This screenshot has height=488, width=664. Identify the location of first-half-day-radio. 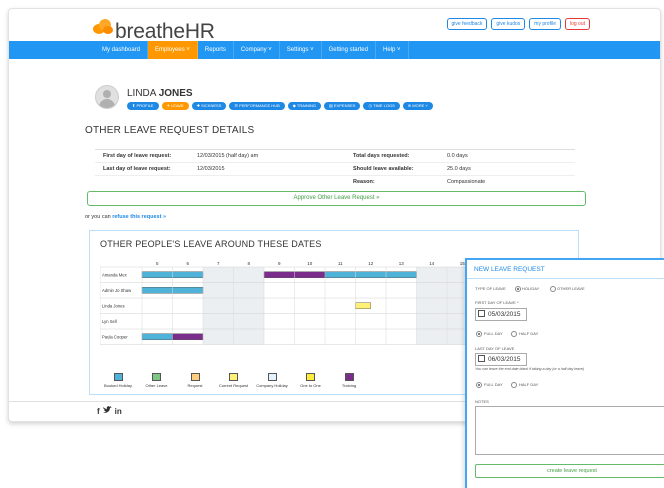
(514, 334).